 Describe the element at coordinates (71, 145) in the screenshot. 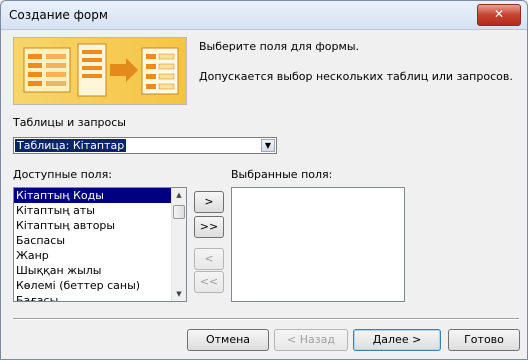

I see `tables-combobox-value: Таблица: Кітаптар` at that location.